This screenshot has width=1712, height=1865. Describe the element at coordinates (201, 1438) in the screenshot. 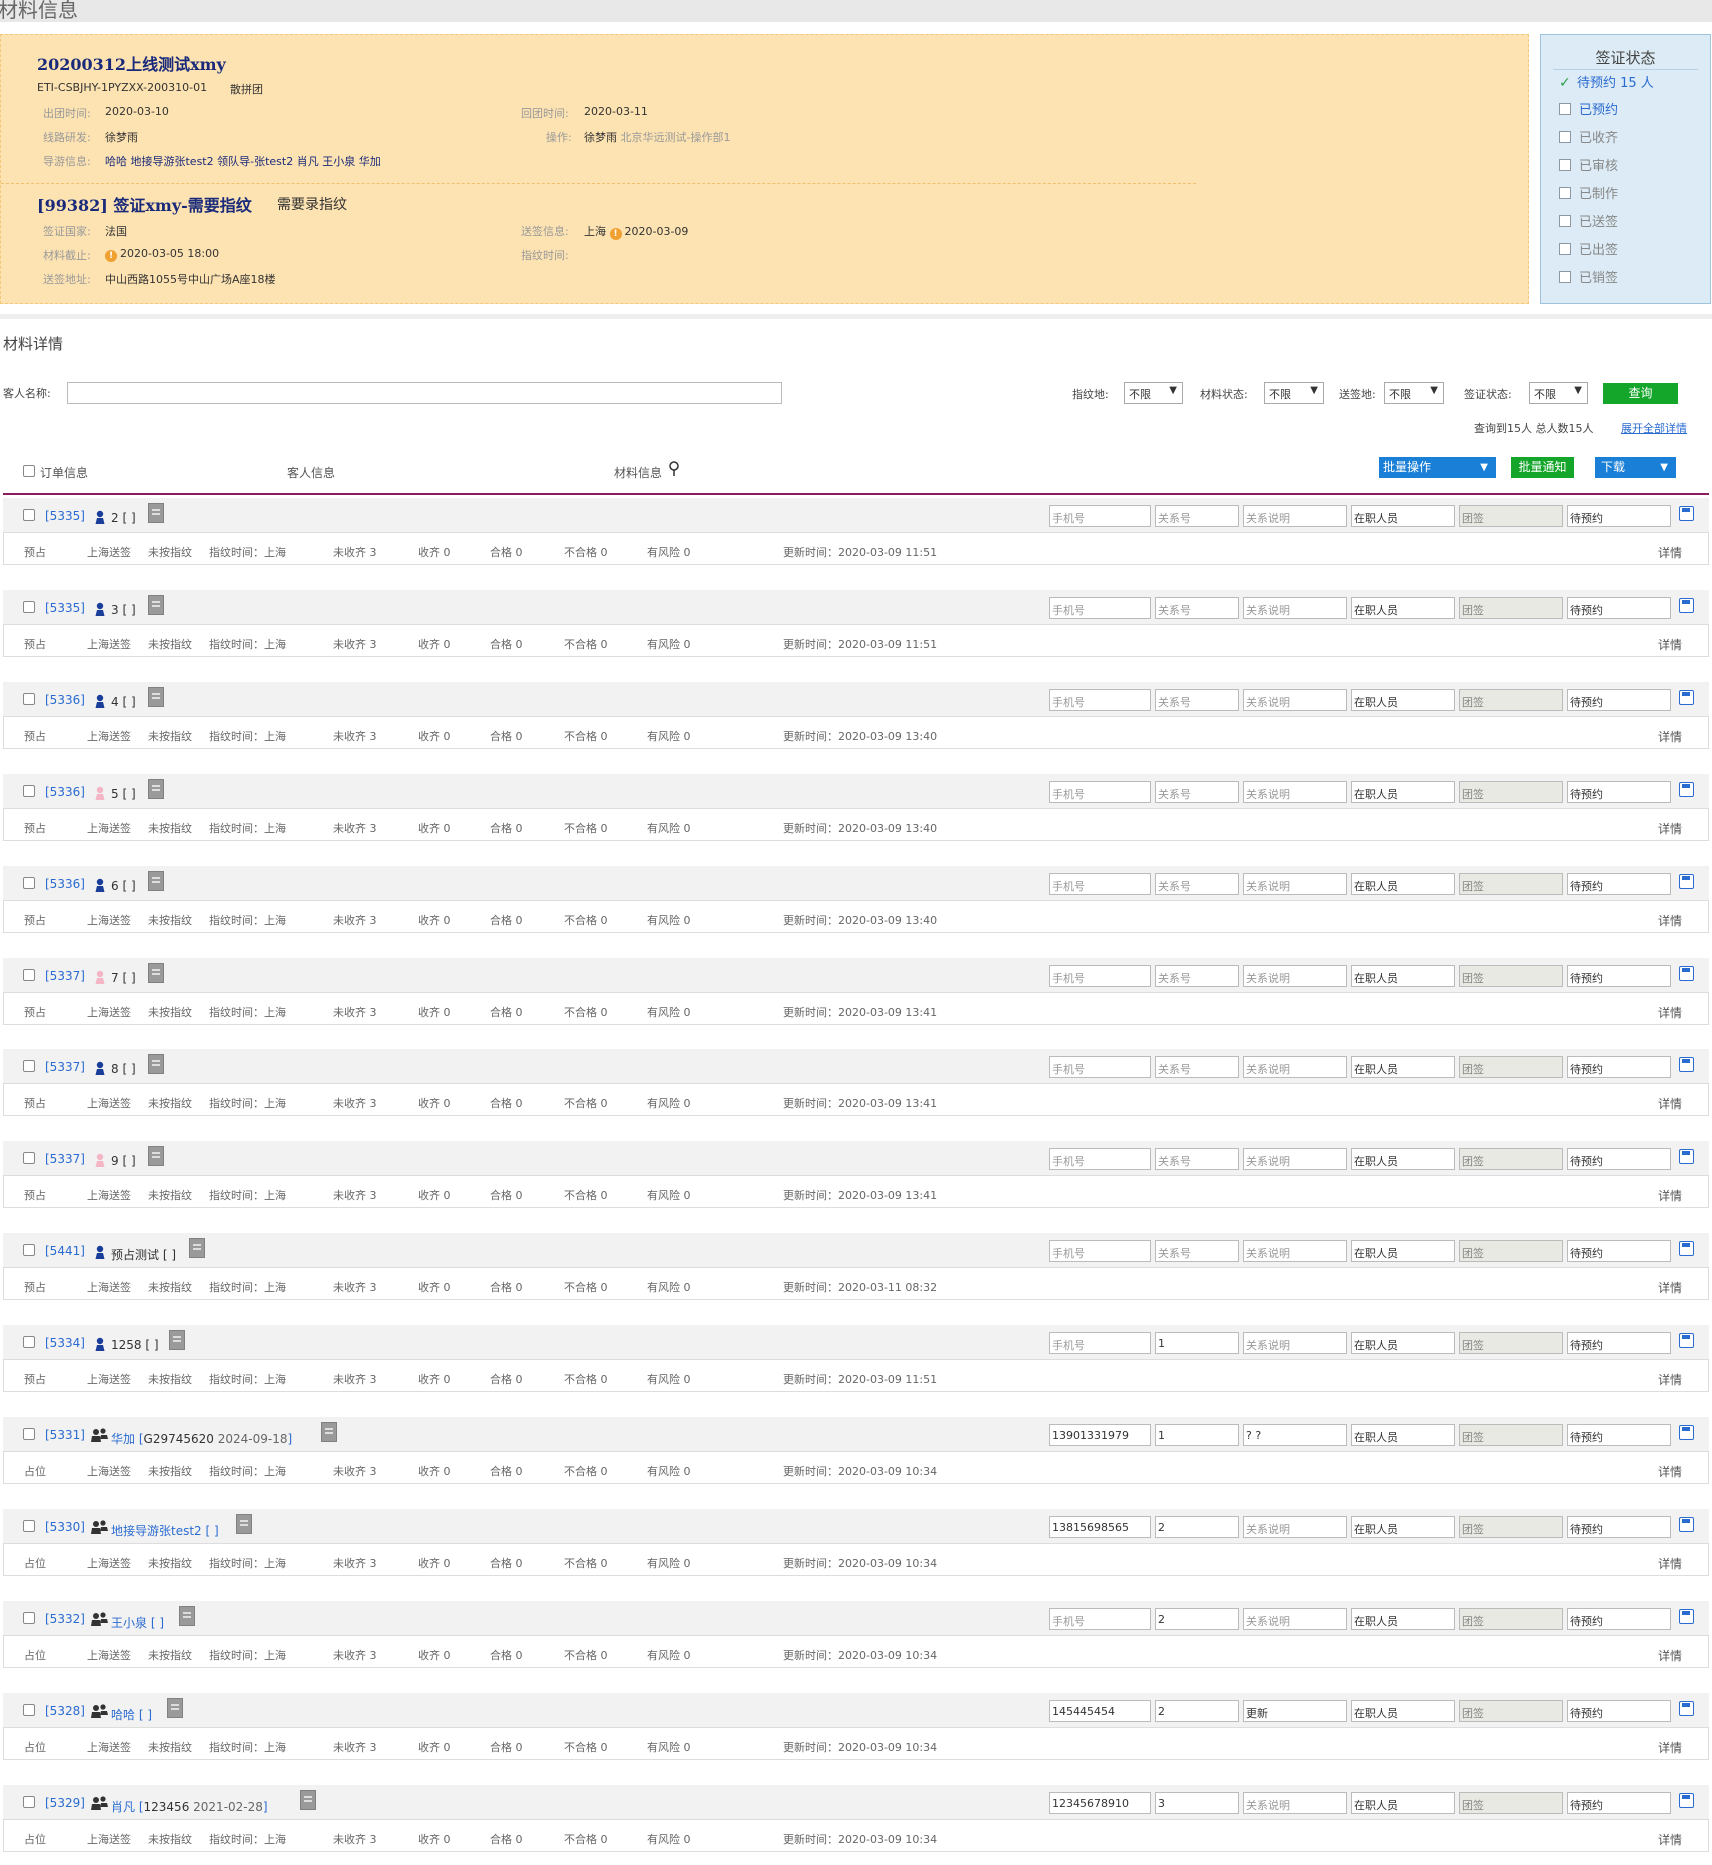

I see `guest-name: 华加 [G29745620 2024-09-18]` at that location.